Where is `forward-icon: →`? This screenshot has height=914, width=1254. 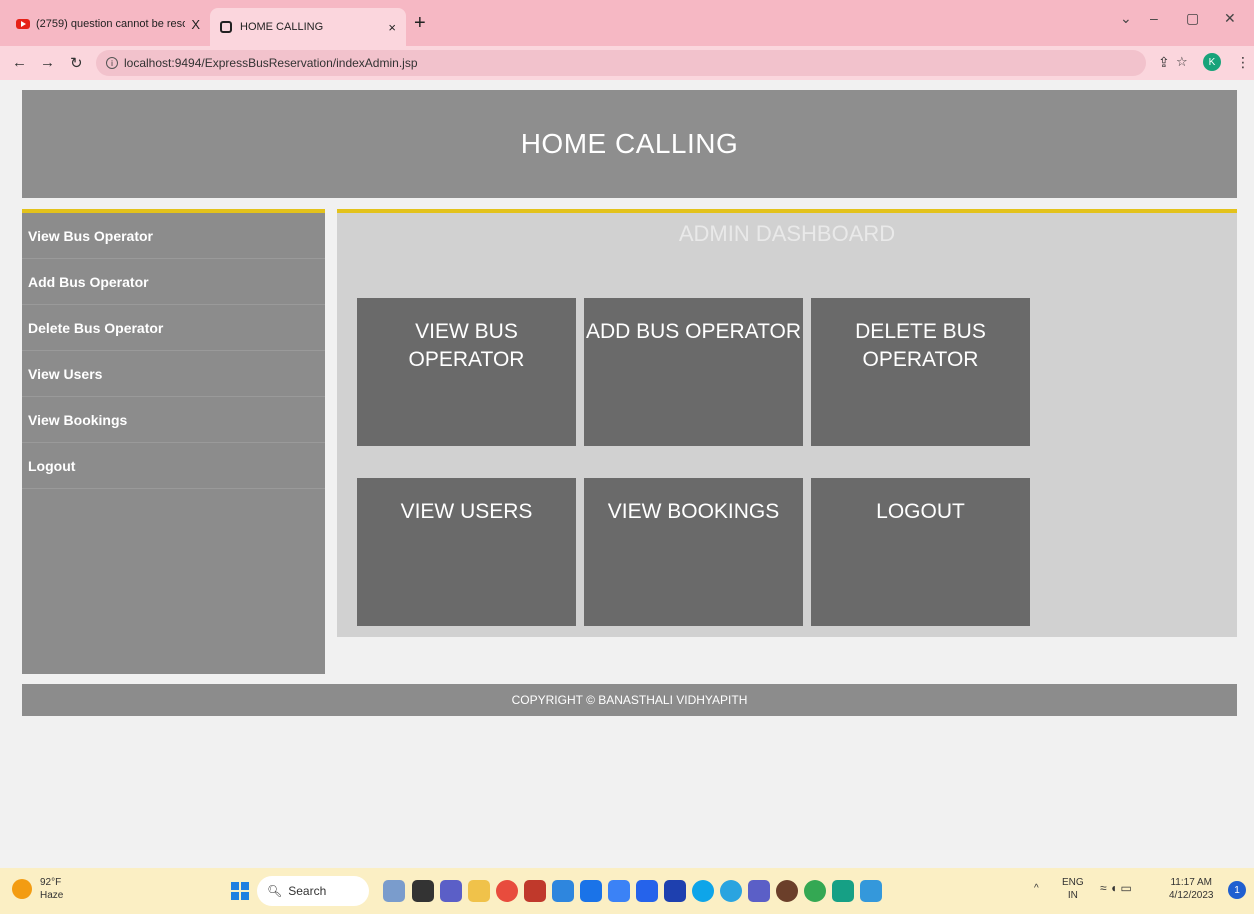
forward-icon: → is located at coordinates (47, 62).